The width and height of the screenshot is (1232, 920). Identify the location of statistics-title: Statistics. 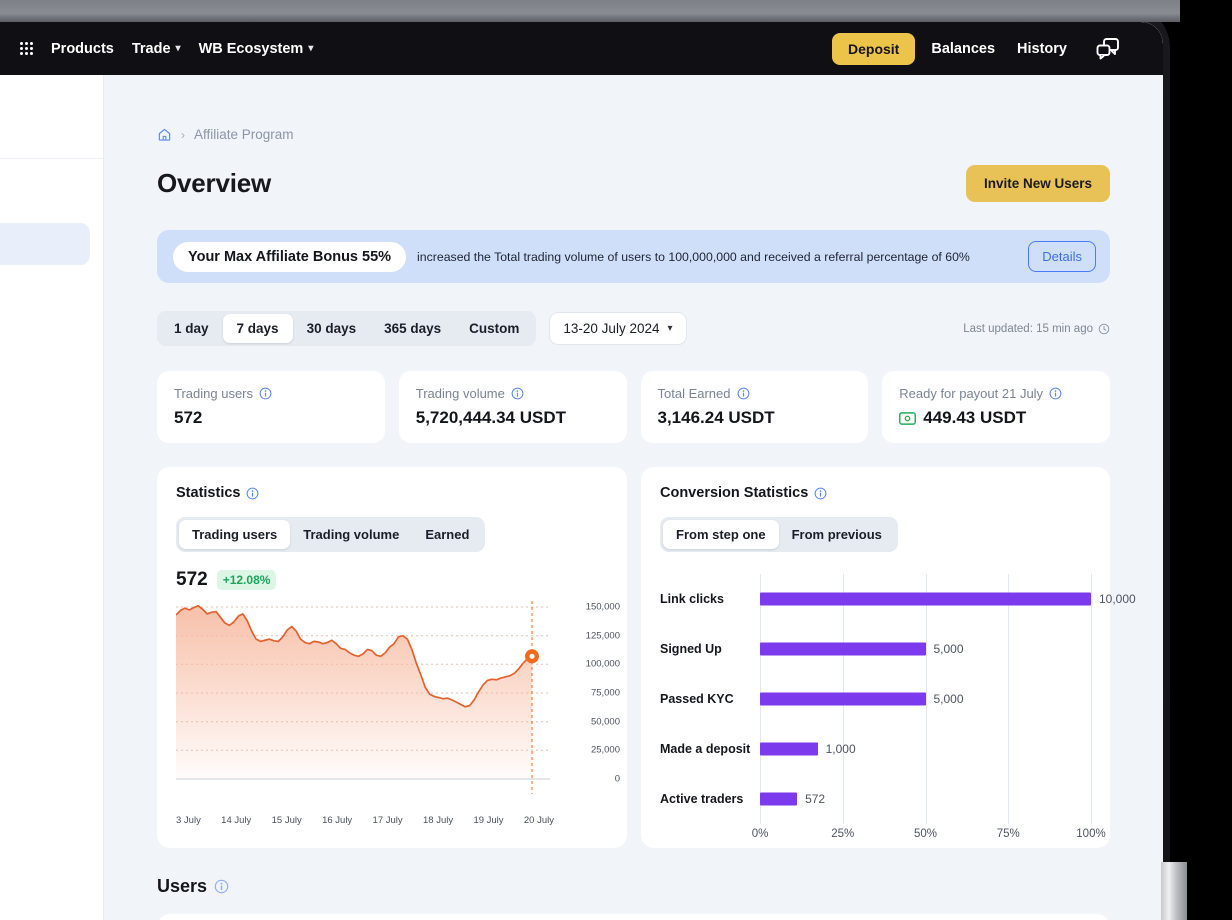
(392, 493).